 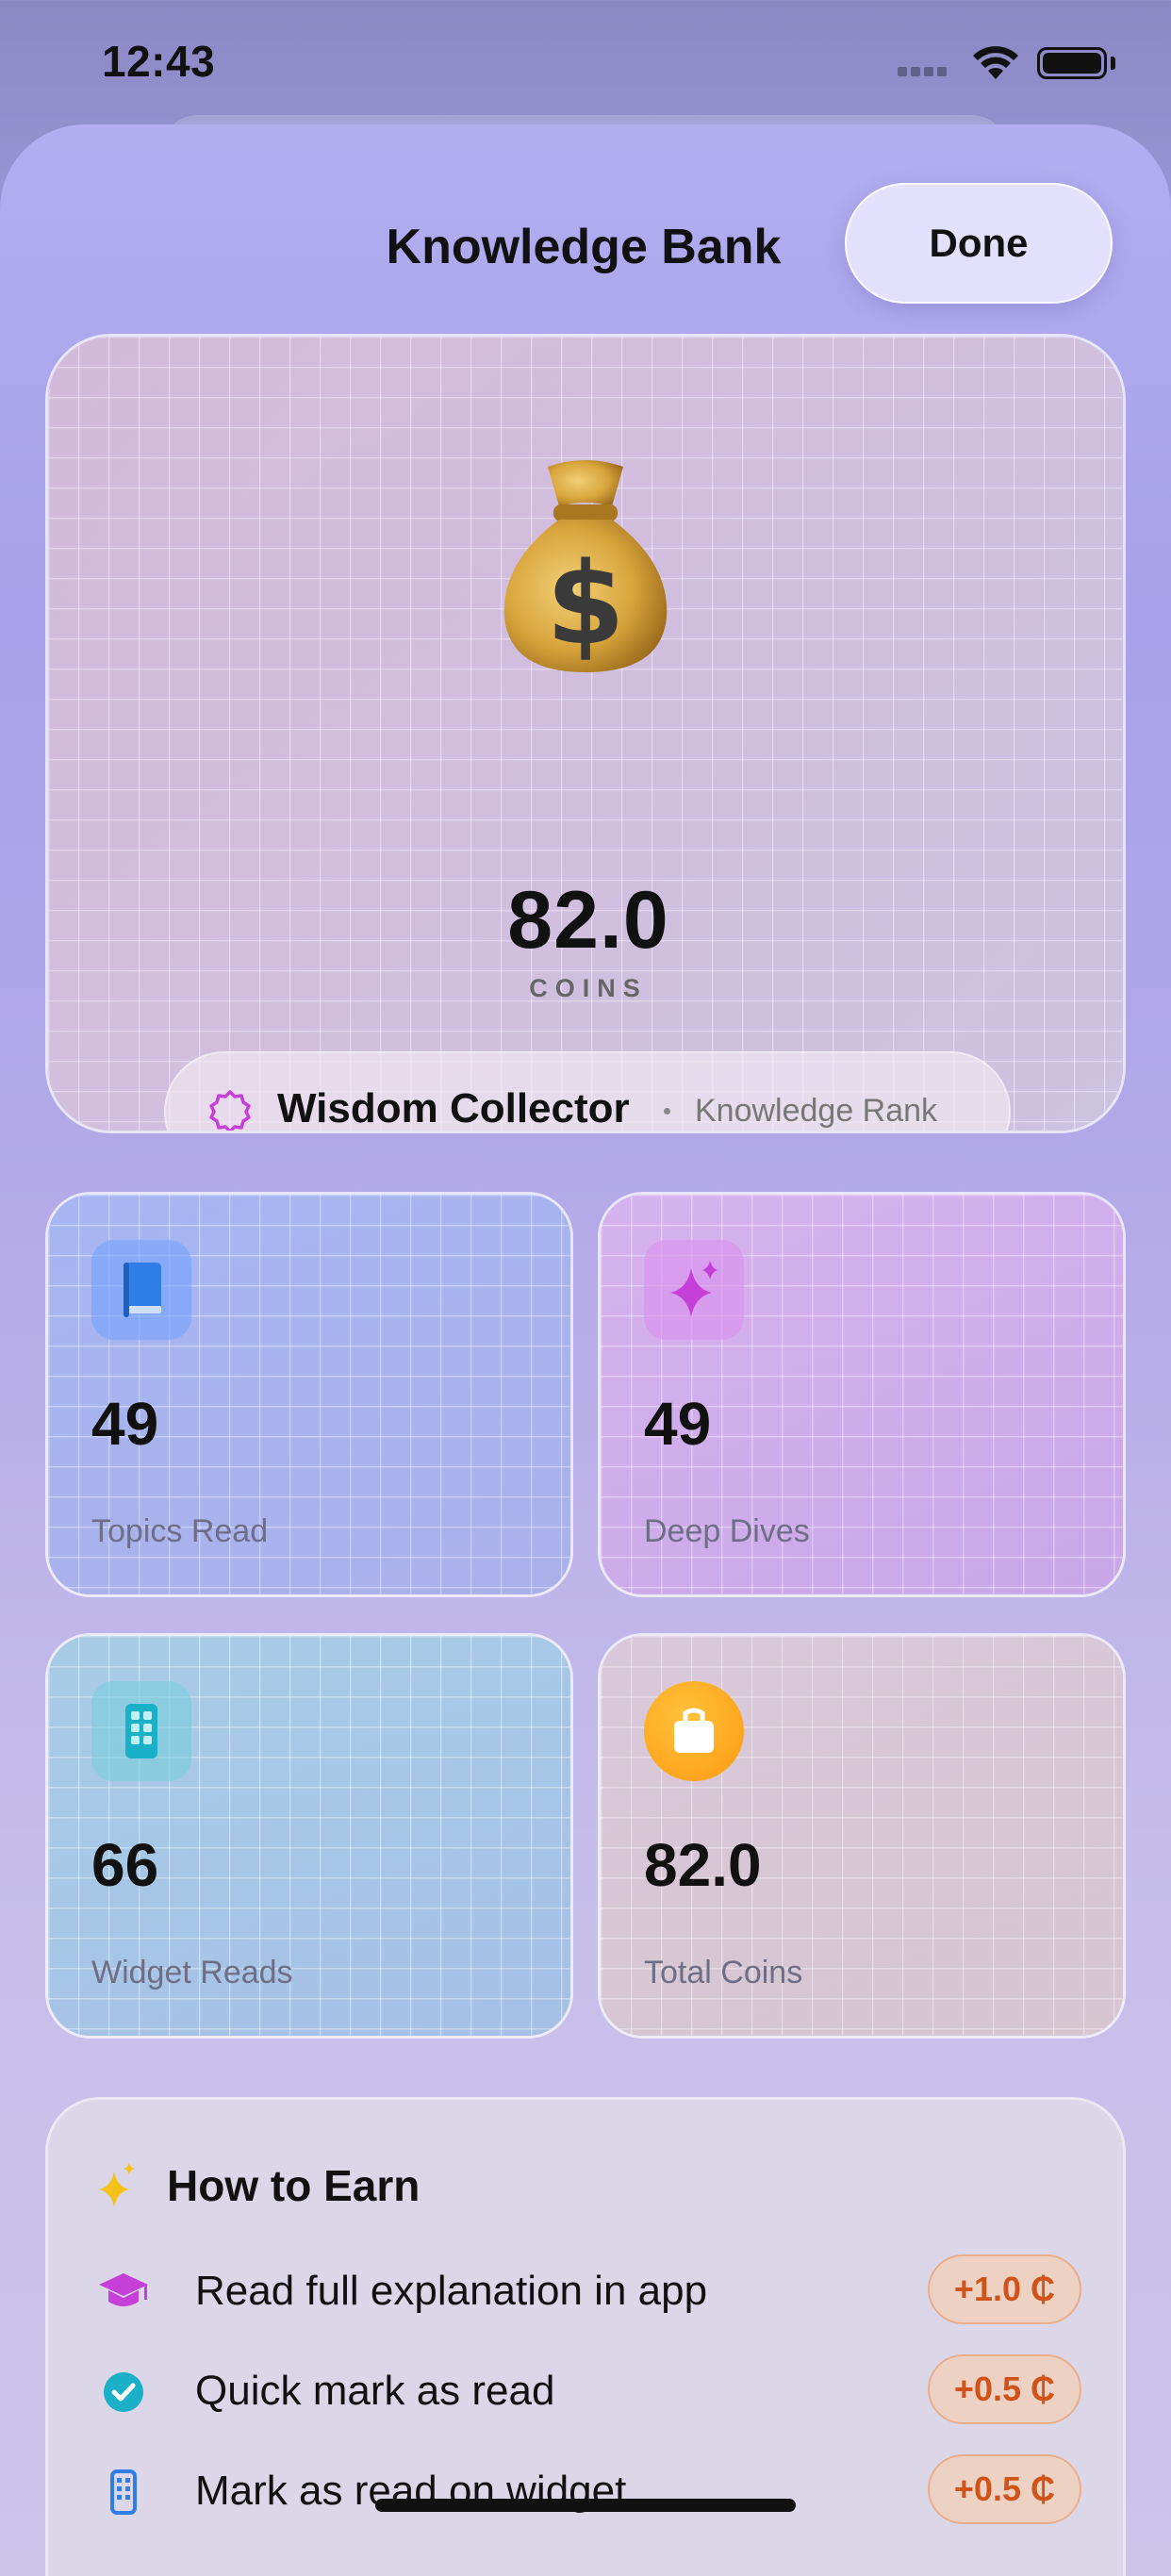 What do you see at coordinates (667, 1111) in the screenshot?
I see `separator-dot` at bounding box center [667, 1111].